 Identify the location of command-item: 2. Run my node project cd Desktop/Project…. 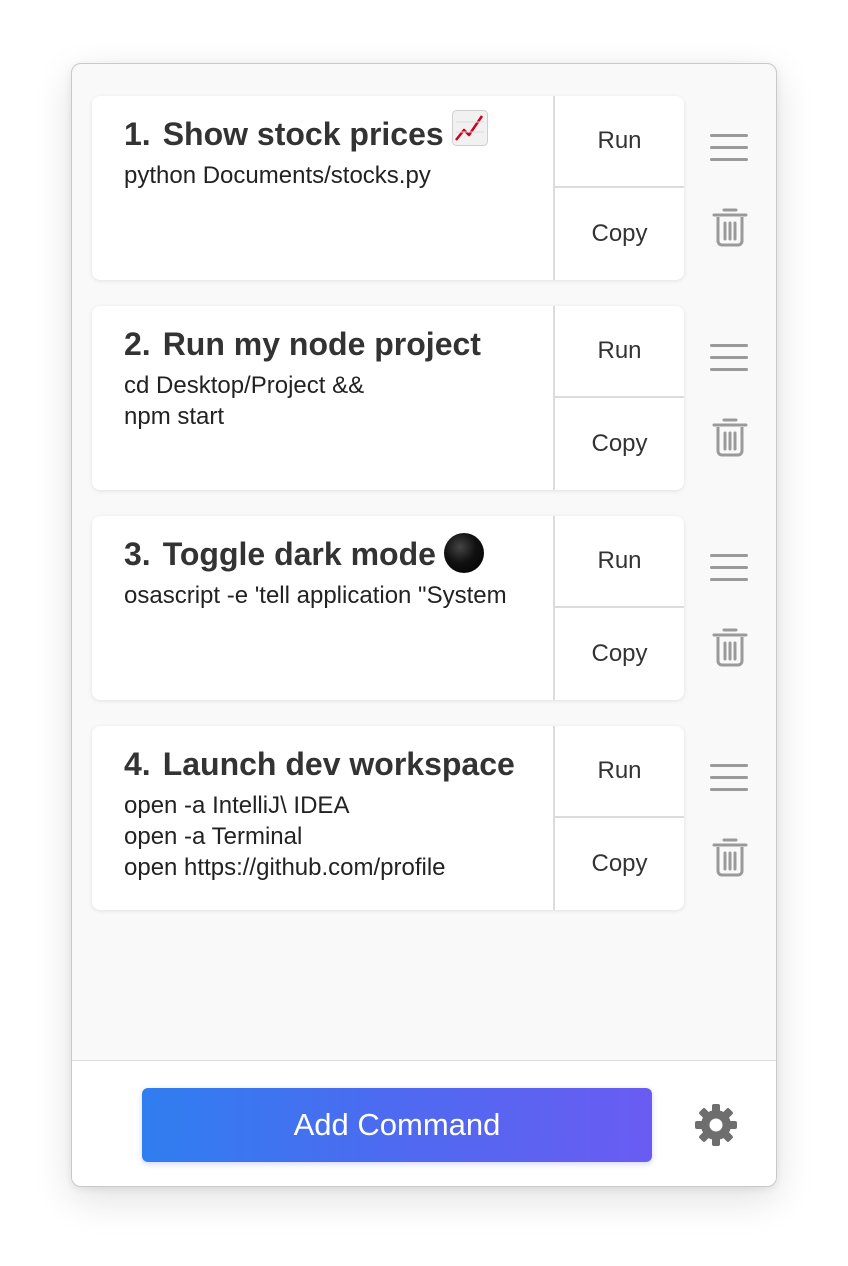
(432, 398).